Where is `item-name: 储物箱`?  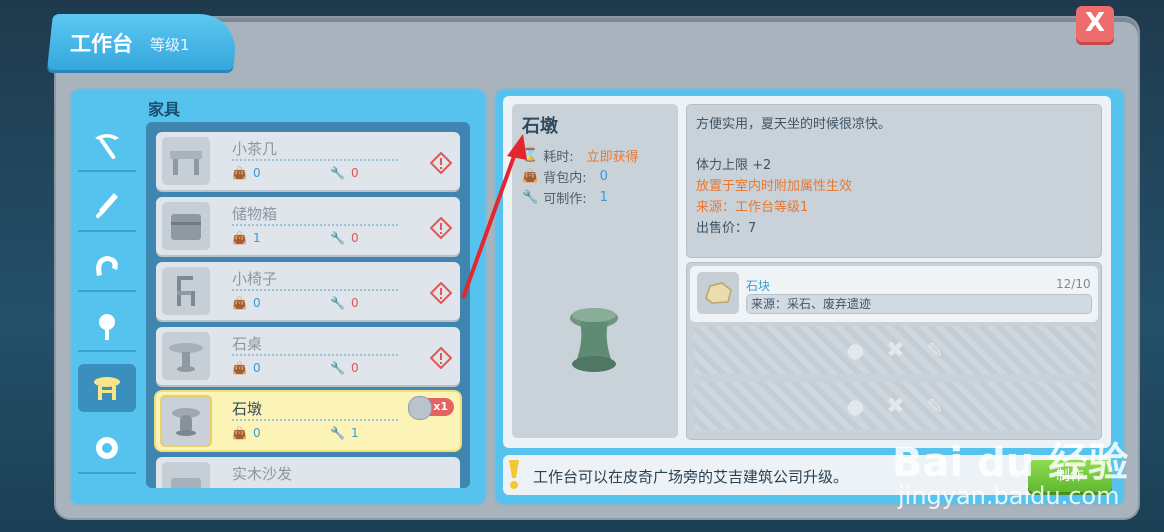
item-name: 储物箱 is located at coordinates (255, 214).